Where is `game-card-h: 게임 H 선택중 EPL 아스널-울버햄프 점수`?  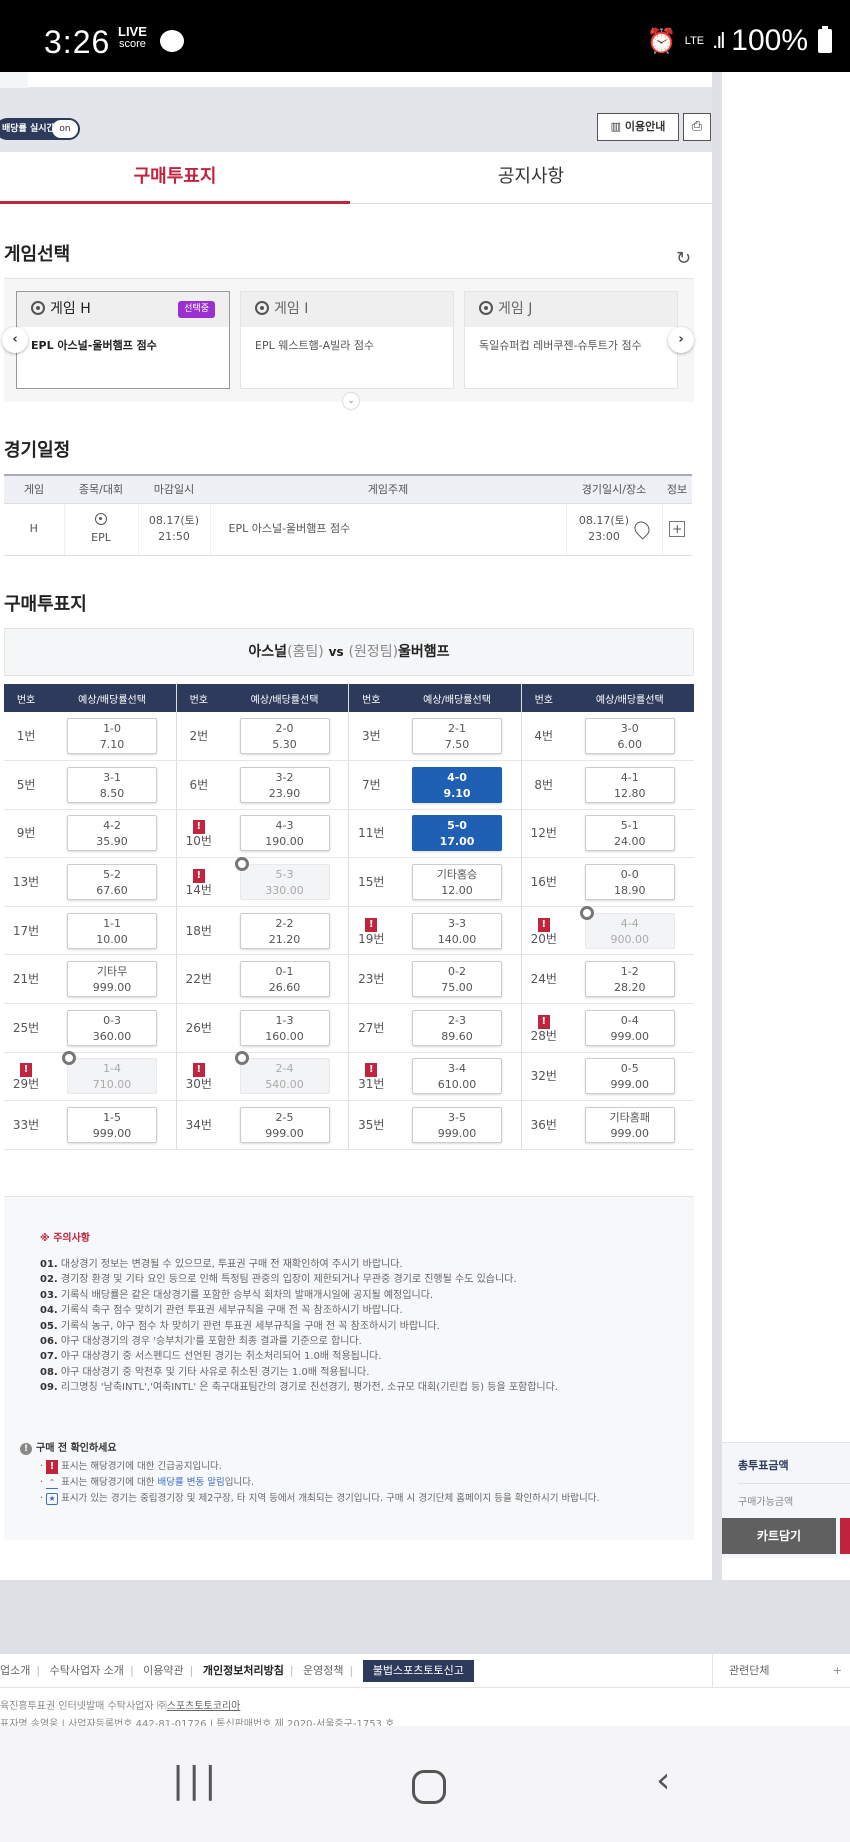
game-card-h: 게임 H 선택중 EPL 아스널-울버햄프 점수 is located at coordinates (123, 340).